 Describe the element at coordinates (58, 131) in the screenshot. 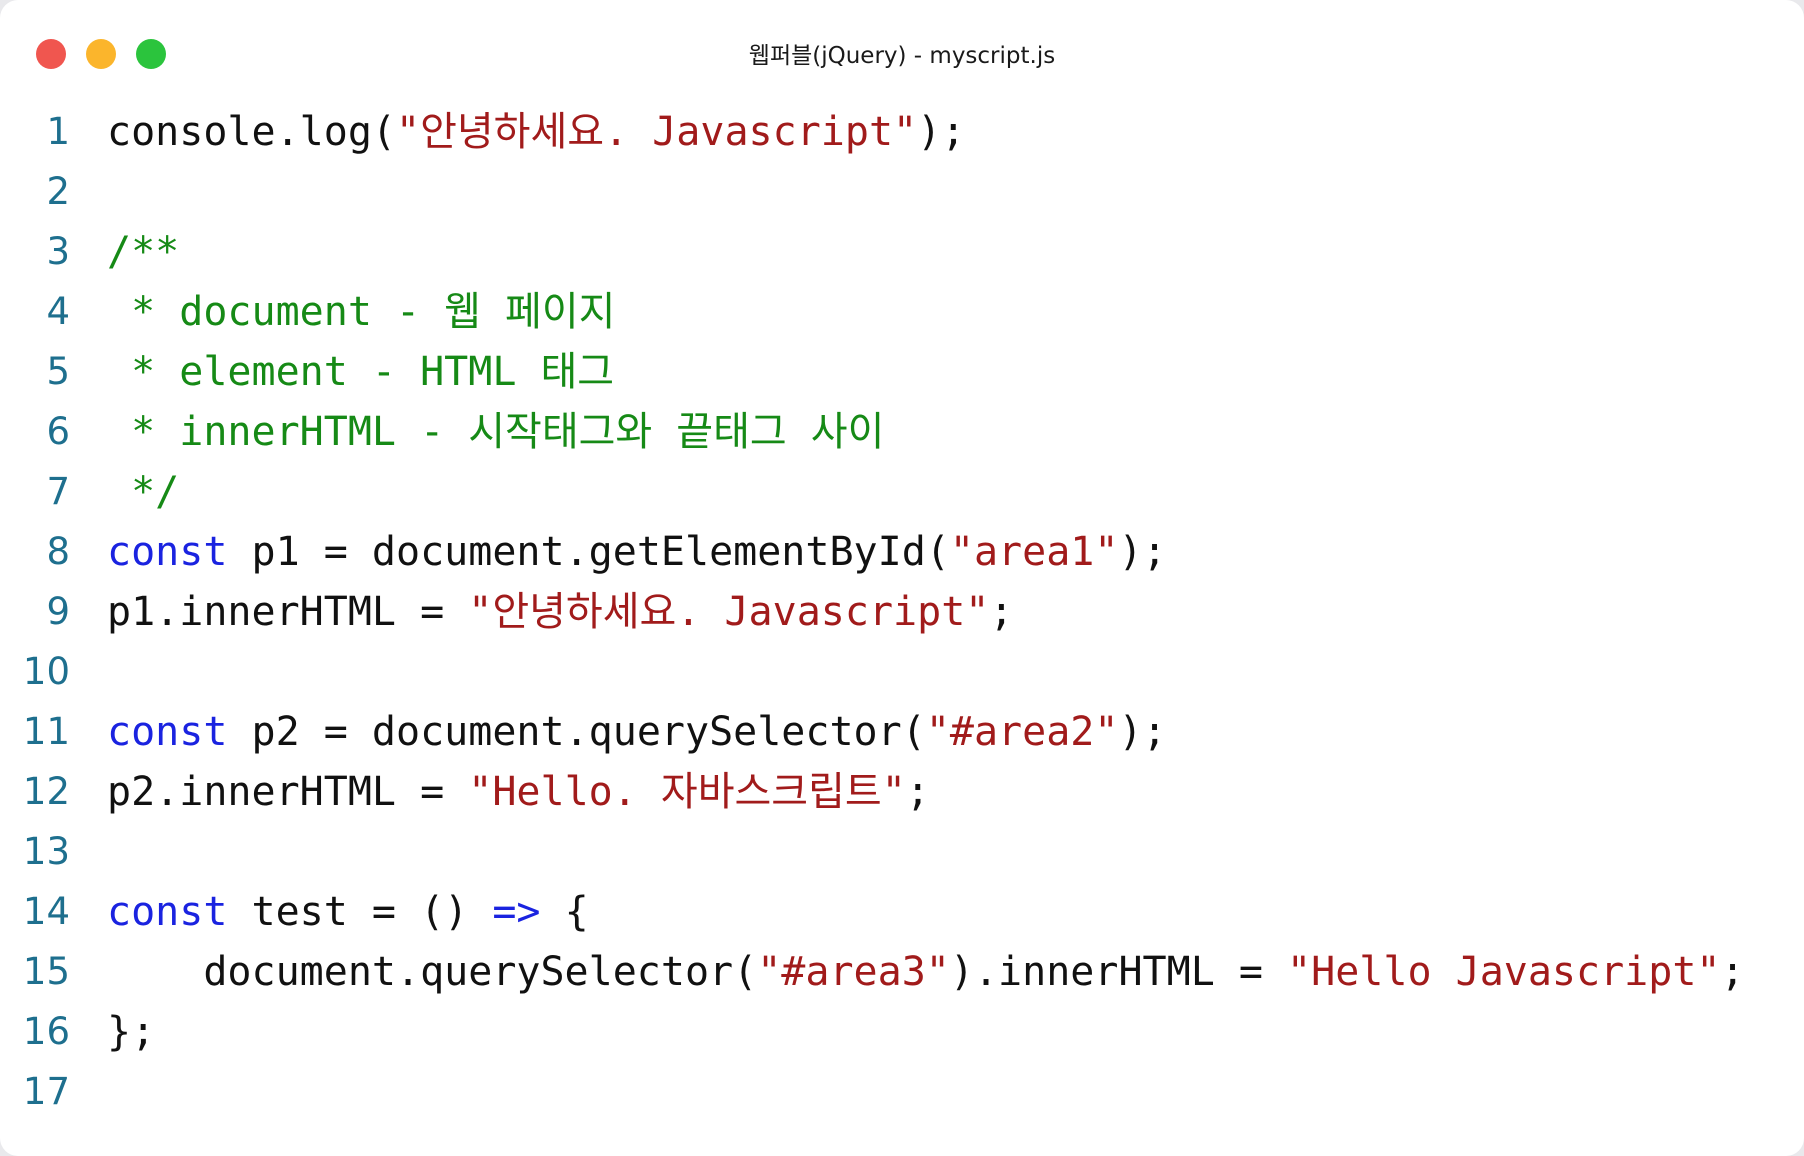

I see `line-number: 1` at that location.